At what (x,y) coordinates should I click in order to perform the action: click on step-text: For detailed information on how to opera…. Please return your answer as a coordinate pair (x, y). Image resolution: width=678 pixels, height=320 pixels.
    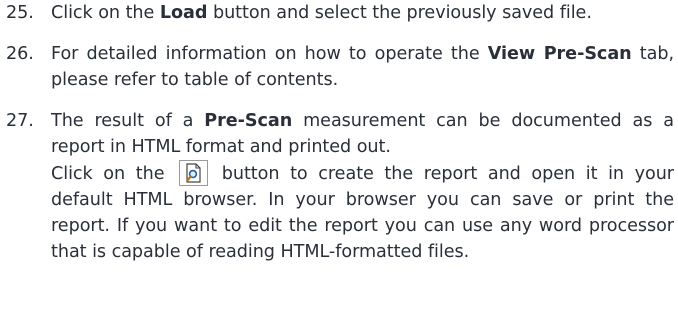
    Looking at the image, I should click on (362, 67).